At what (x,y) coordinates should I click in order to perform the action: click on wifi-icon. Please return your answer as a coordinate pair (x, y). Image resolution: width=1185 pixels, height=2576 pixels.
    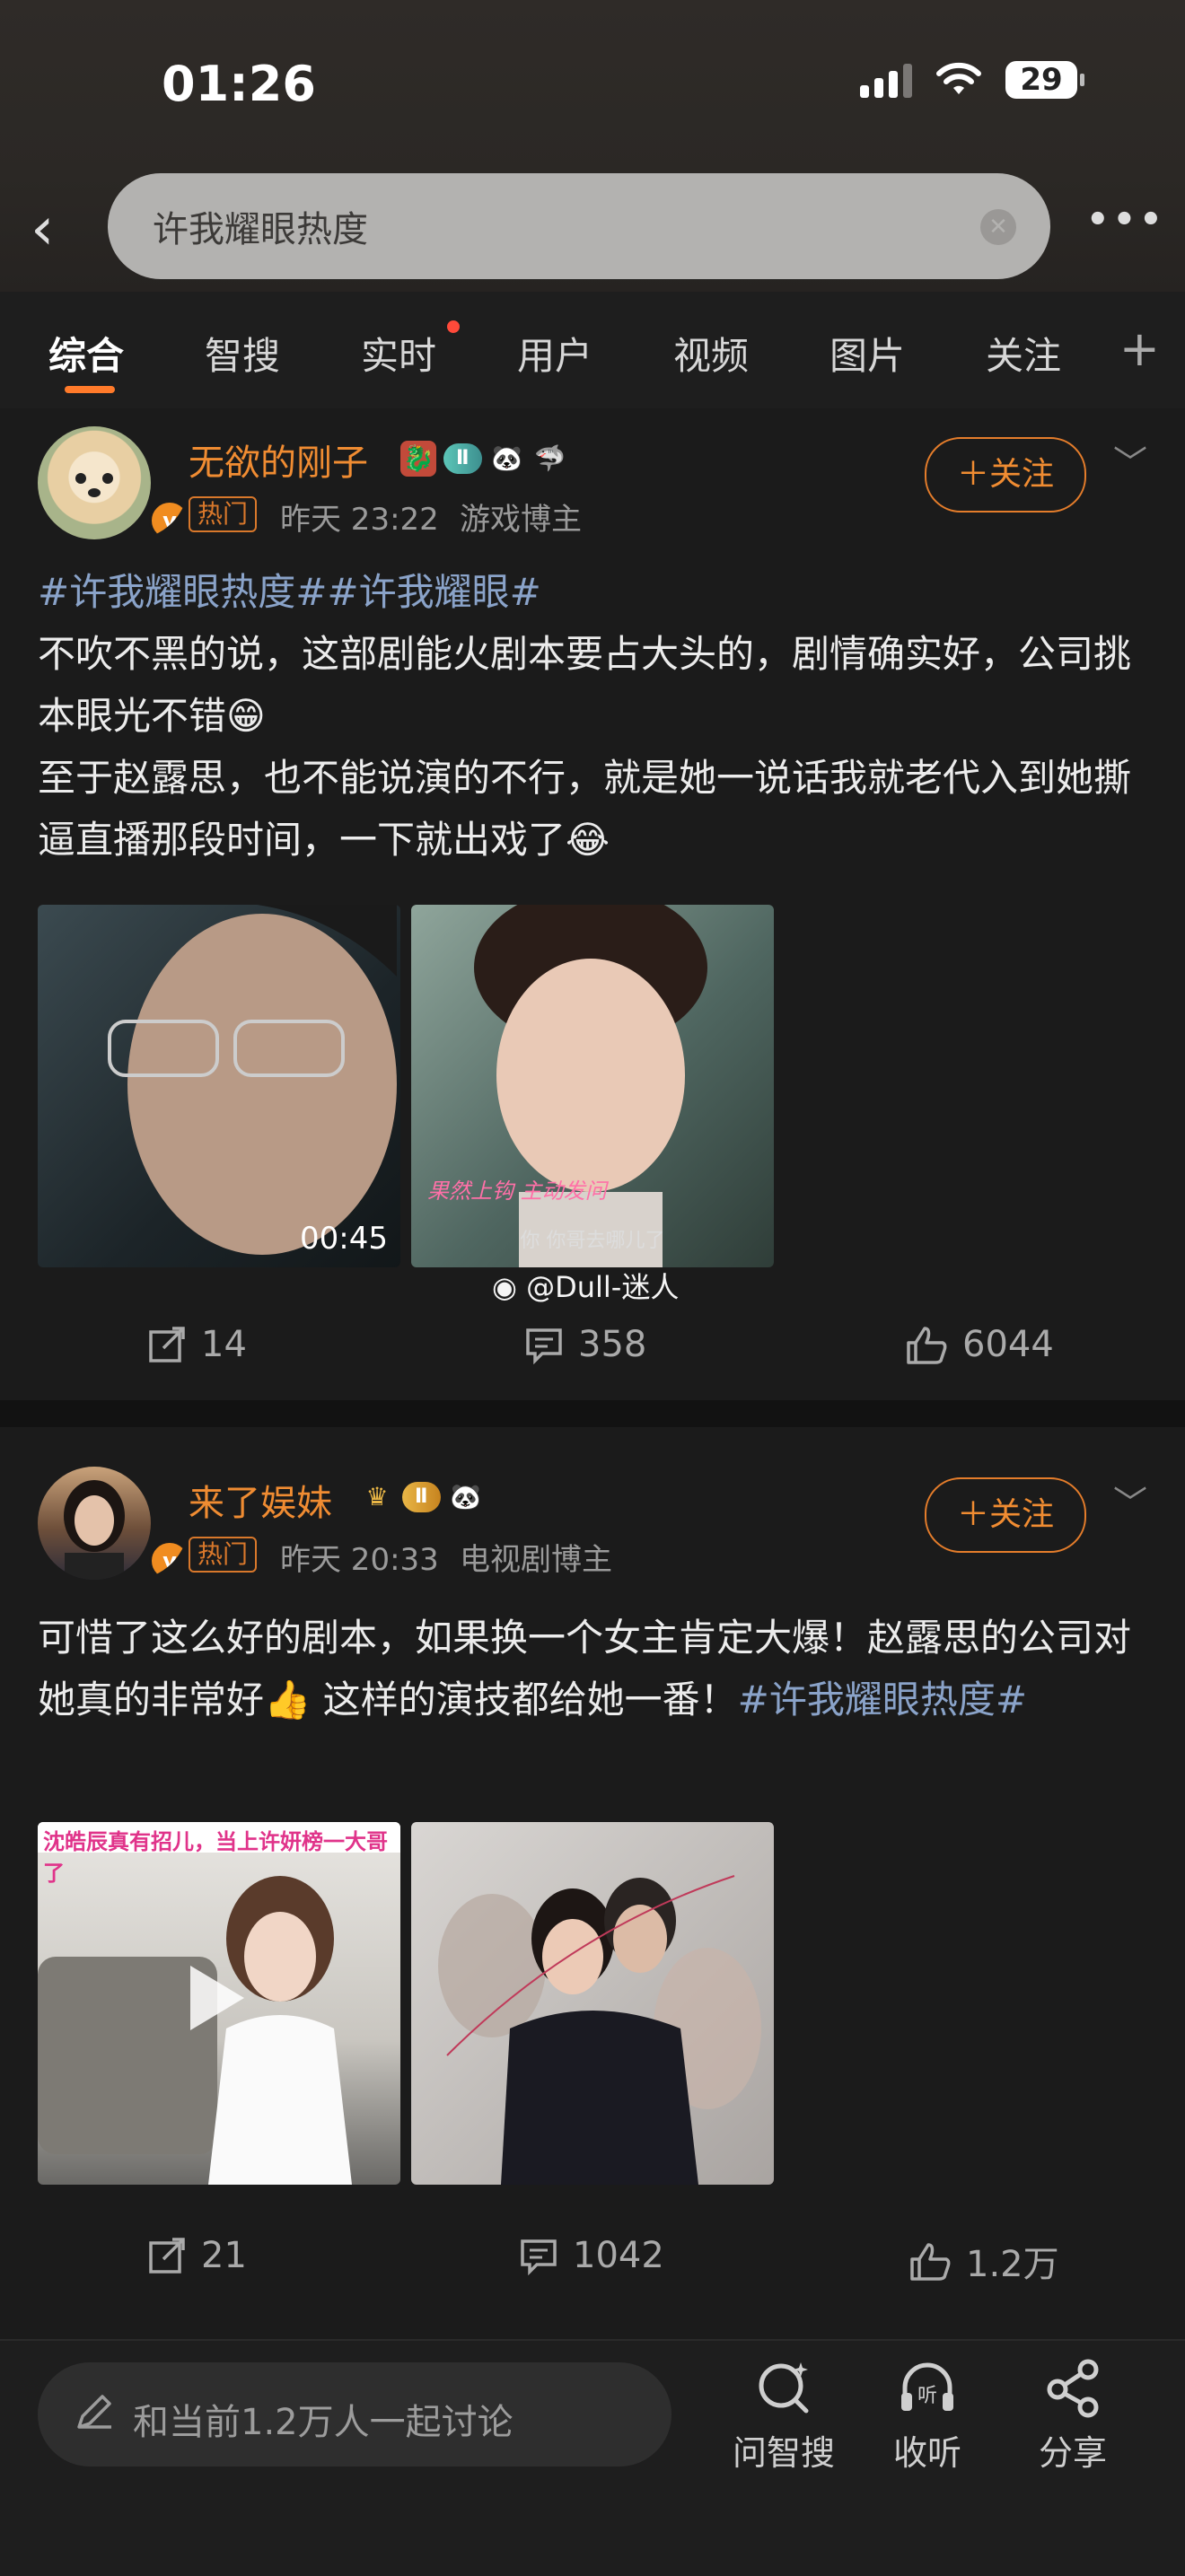
    Looking at the image, I should click on (958, 78).